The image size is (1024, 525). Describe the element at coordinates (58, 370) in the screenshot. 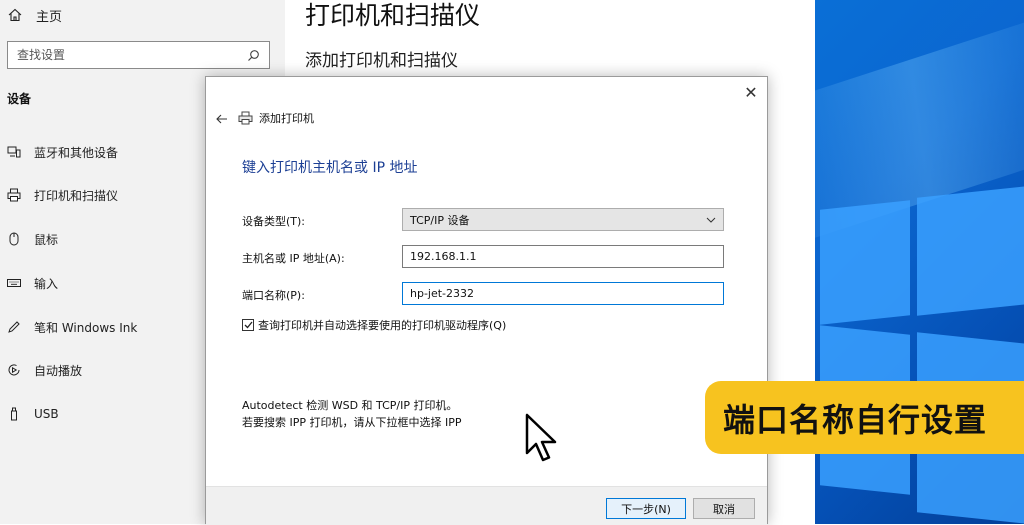

I see `sidebar-item-label: 自动播放` at that location.